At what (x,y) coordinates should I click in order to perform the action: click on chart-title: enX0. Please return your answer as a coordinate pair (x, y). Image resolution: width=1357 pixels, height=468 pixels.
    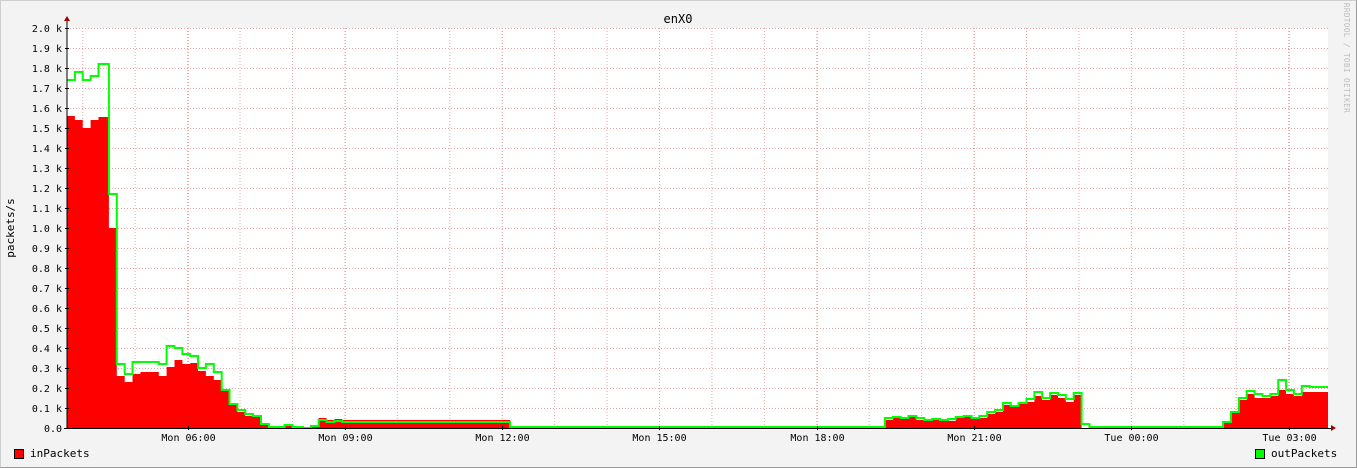
    Looking at the image, I should click on (678, 19).